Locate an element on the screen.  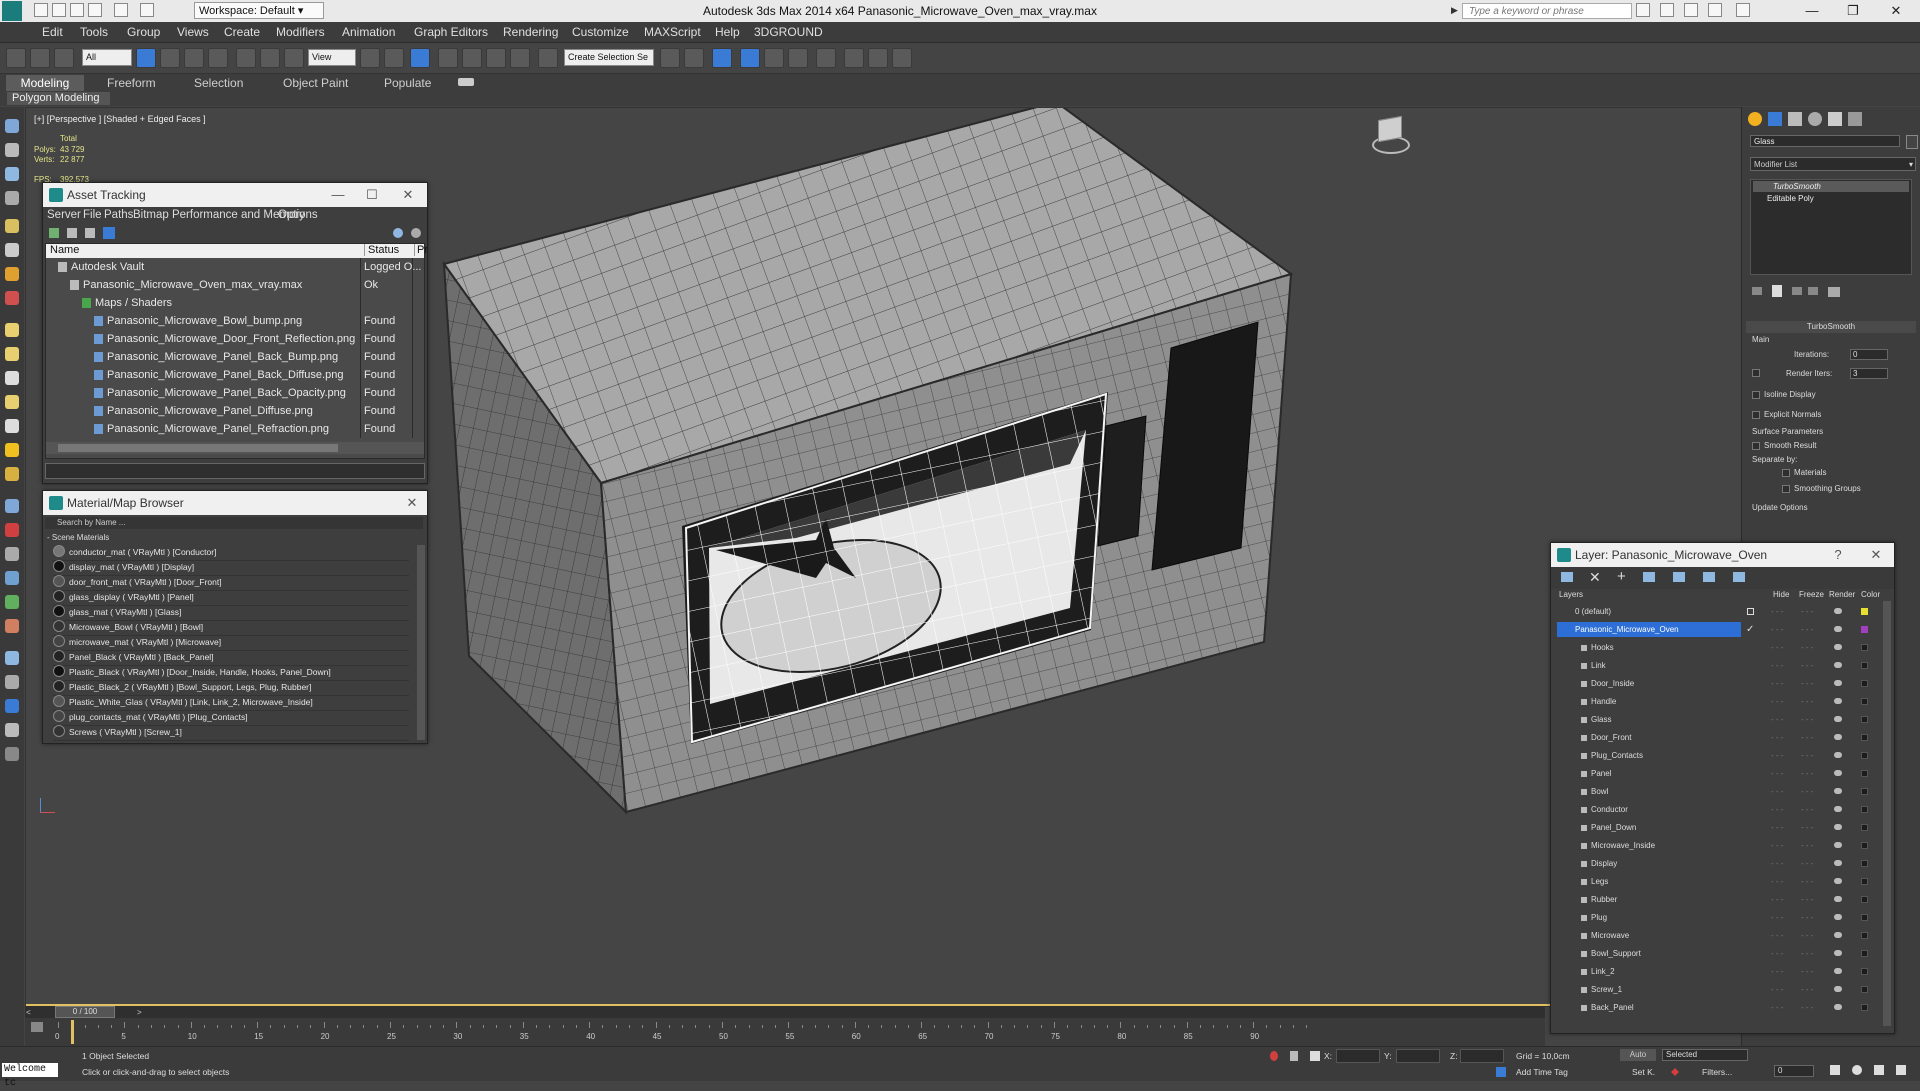
layer-delete-icon: ✕ is located at coordinates (1595, 577).